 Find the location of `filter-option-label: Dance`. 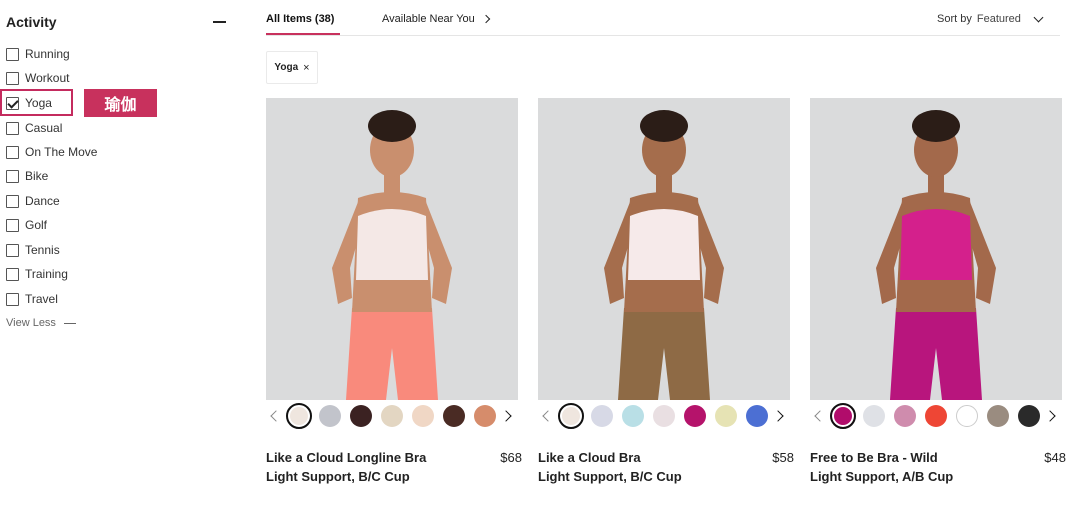

filter-option-label: Dance is located at coordinates (42, 201).